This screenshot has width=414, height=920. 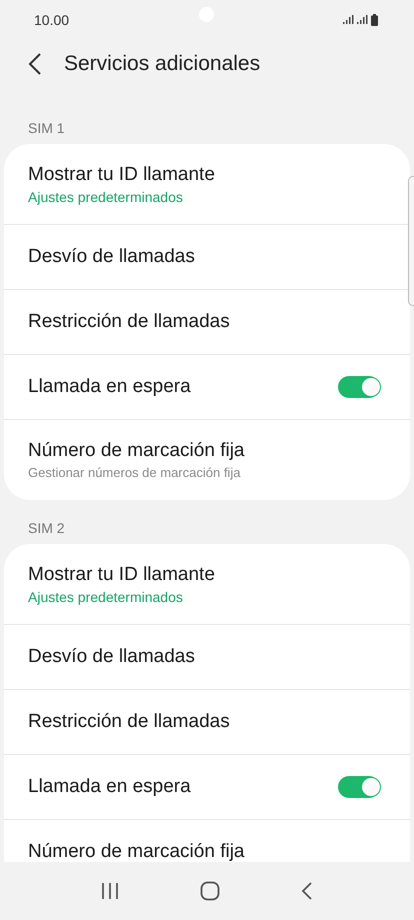 What do you see at coordinates (374, 20) in the screenshot?
I see `battery-icon` at bounding box center [374, 20].